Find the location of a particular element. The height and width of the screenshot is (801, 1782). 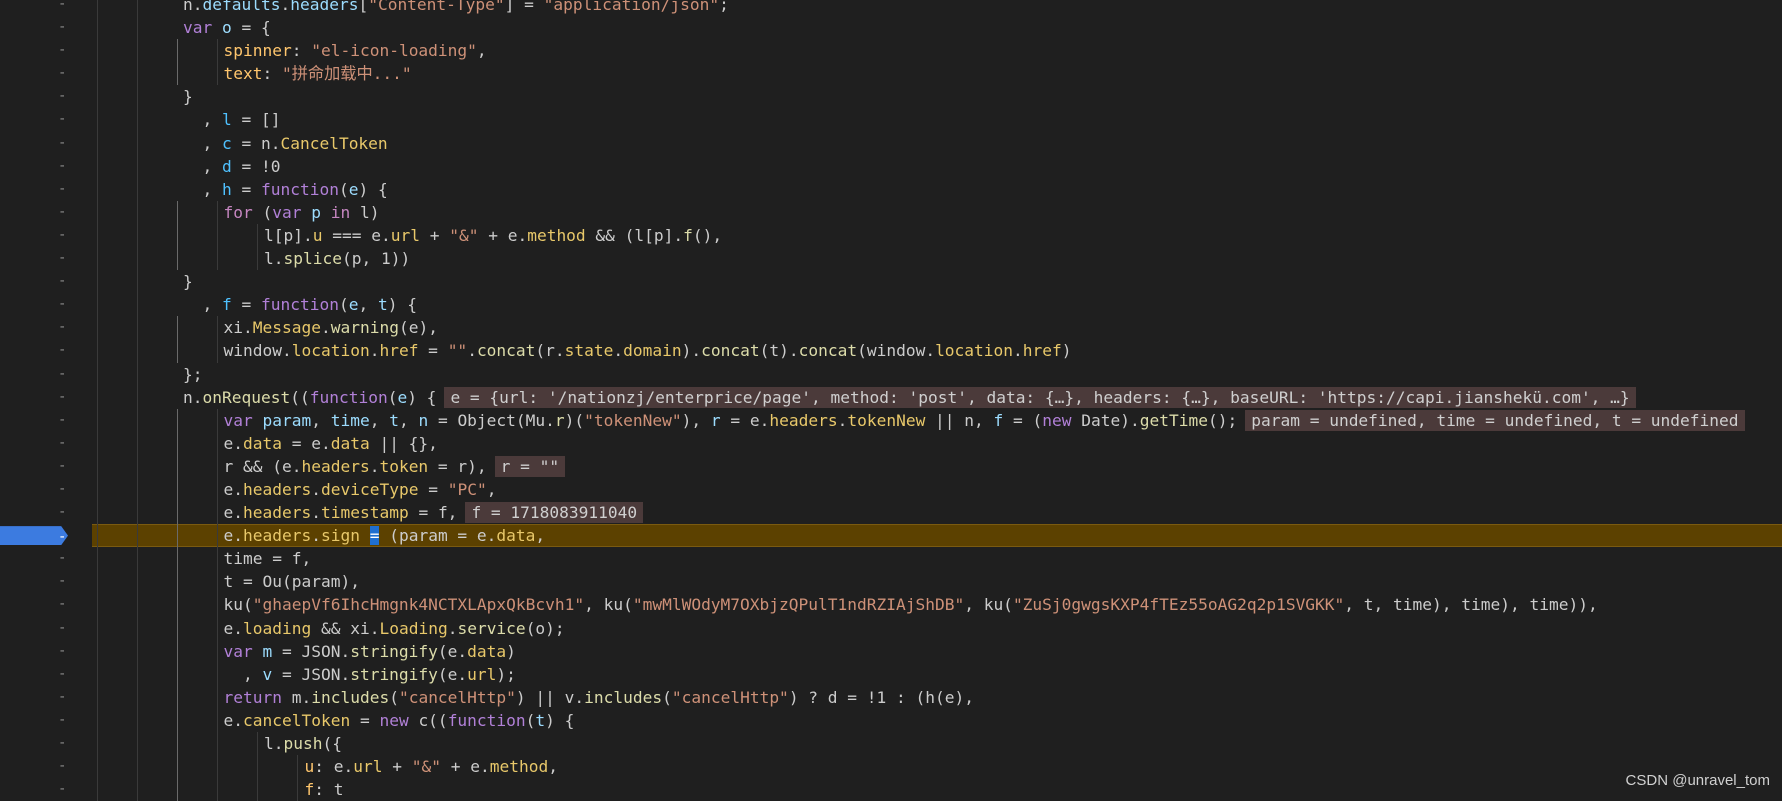

code-line: - e.headers.sign = (param = e.data, is located at coordinates (891, 536).